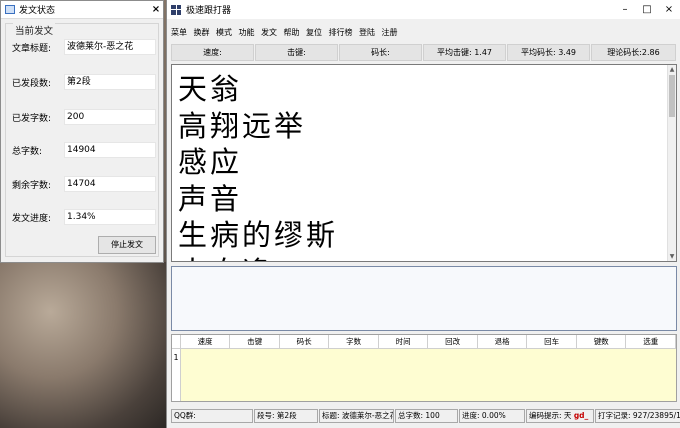 This screenshot has width=680, height=428. What do you see at coordinates (269, 32) in the screenshot?
I see `menu-item-send-text: 发文` at bounding box center [269, 32].